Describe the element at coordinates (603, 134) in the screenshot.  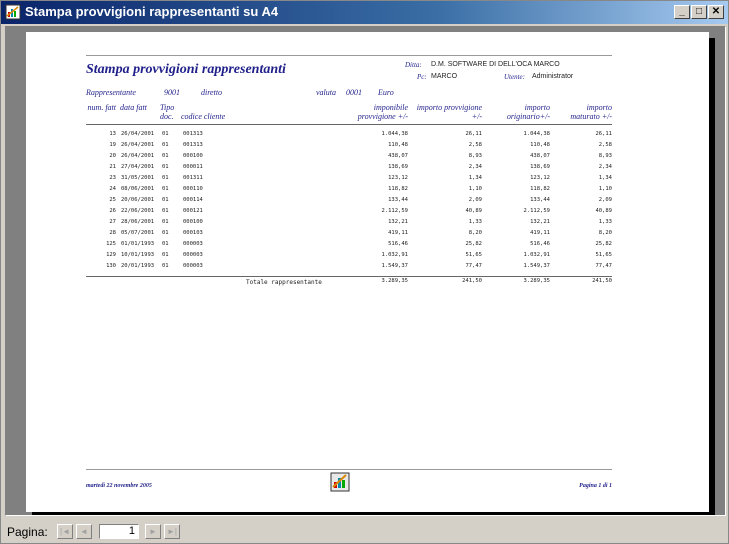
I see `row-maturato: 26,11` at that location.